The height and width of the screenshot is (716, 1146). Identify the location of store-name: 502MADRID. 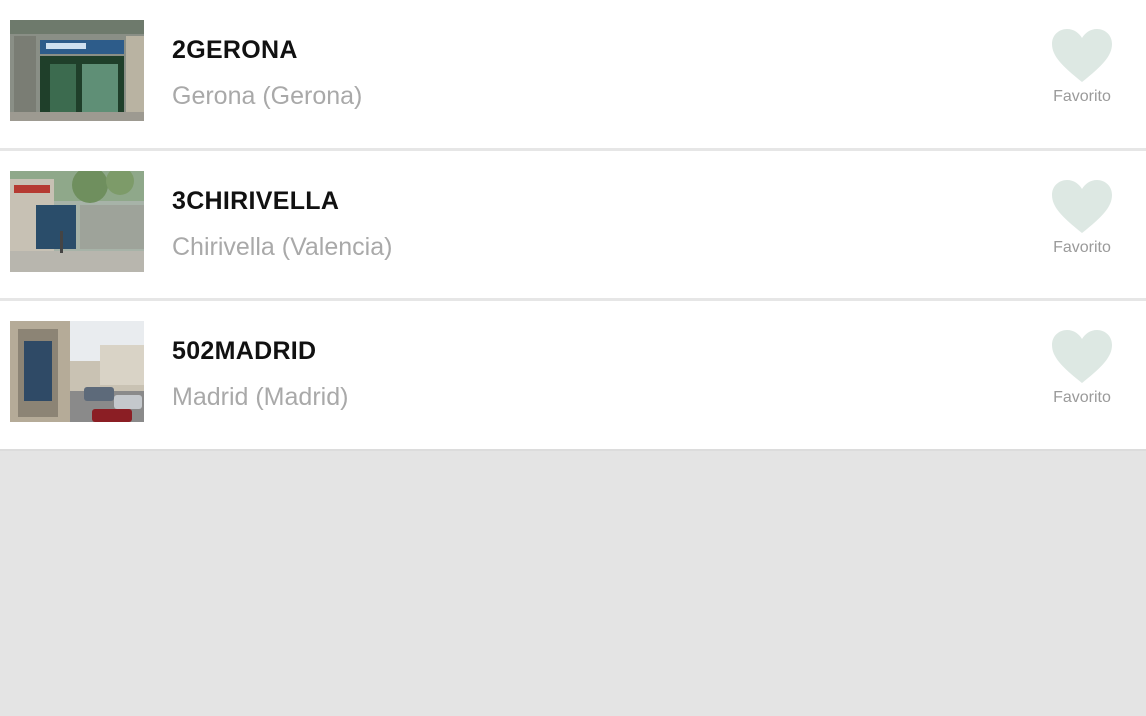
(244, 351).